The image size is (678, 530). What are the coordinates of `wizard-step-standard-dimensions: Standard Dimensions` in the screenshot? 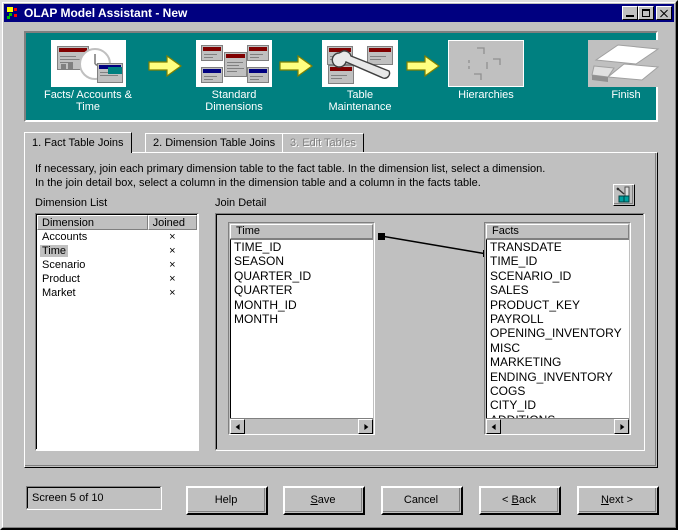 It's located at (234, 76).